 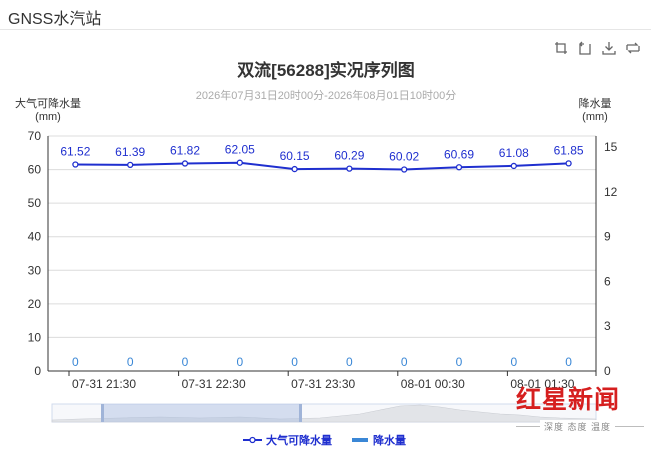 What do you see at coordinates (459, 154) in the screenshot?
I see `point-label-pwv: 60.69` at bounding box center [459, 154].